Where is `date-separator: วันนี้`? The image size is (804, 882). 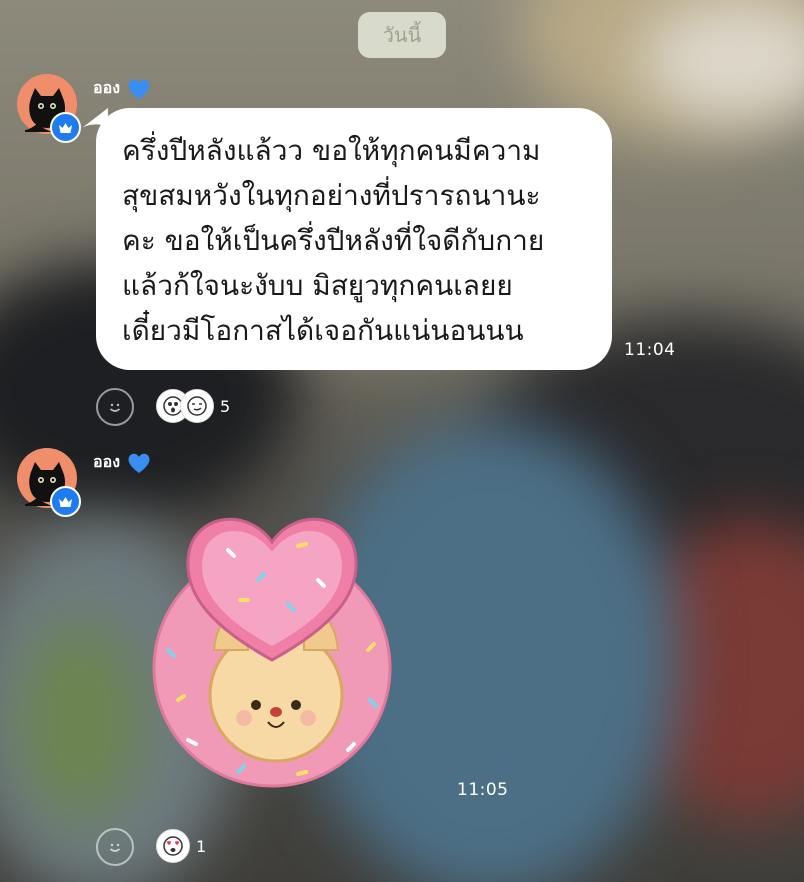 date-separator: วันนี้ is located at coordinates (402, 35).